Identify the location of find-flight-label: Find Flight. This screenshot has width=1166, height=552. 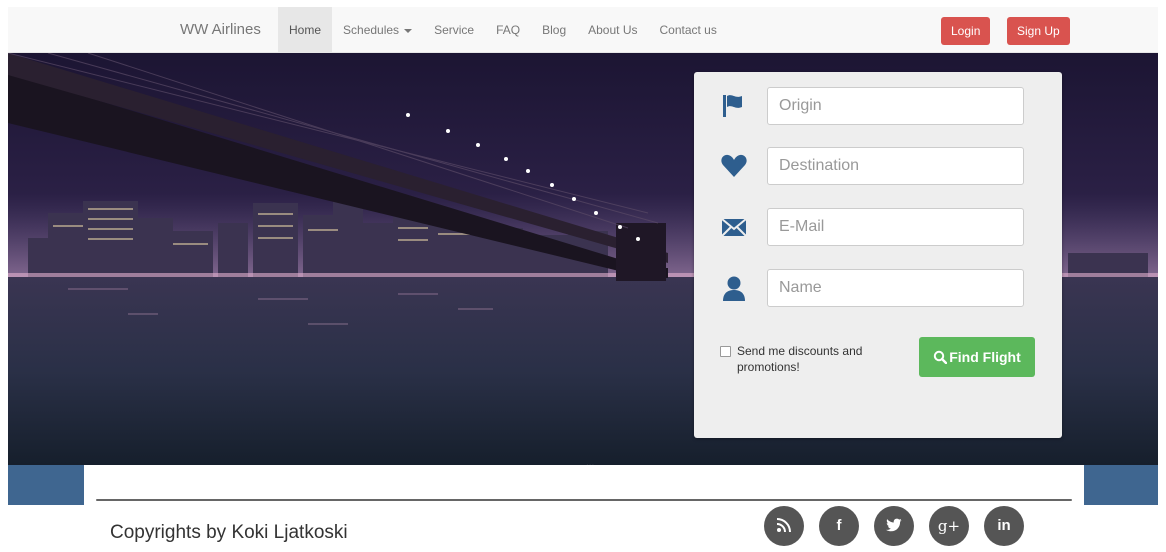
(985, 357).